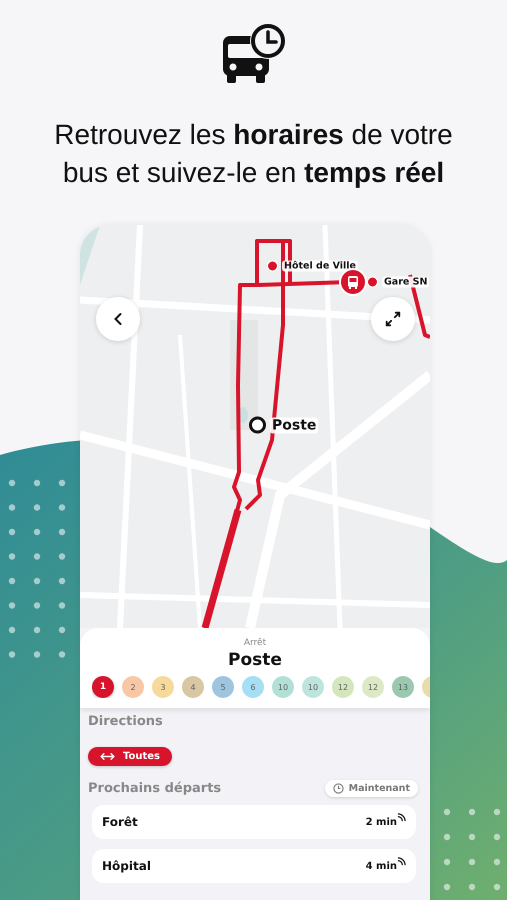 The width and height of the screenshot is (507, 900). What do you see at coordinates (103, 687) in the screenshot?
I see `line-badge: 1` at bounding box center [103, 687].